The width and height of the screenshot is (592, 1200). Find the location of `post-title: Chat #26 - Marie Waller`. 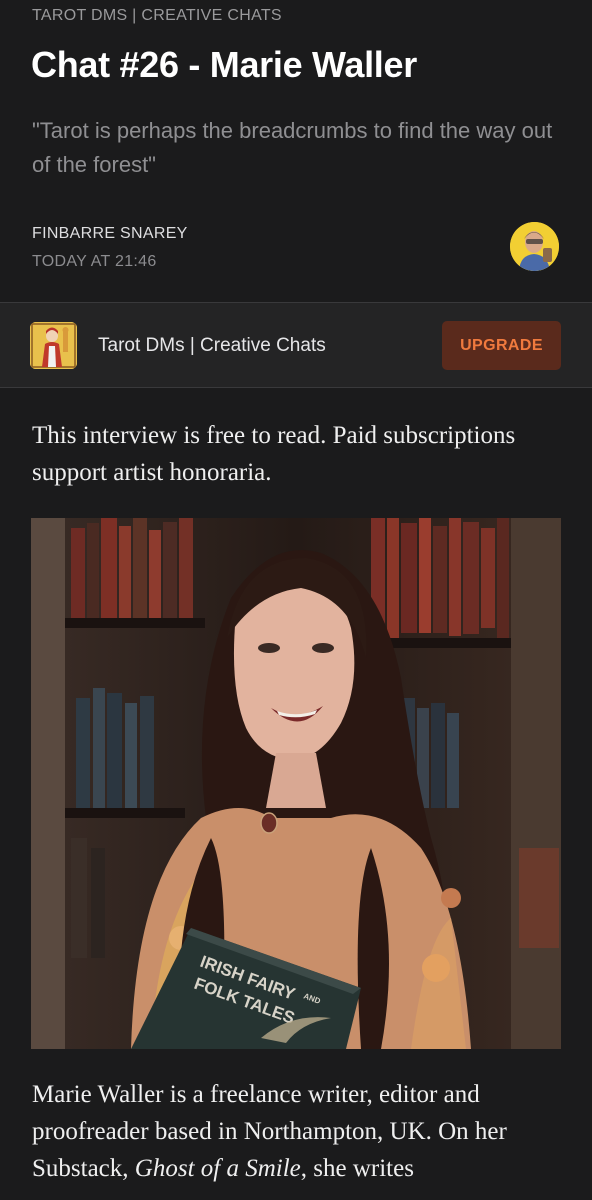

post-title: Chat #26 - Marie Waller is located at coordinates (224, 64).